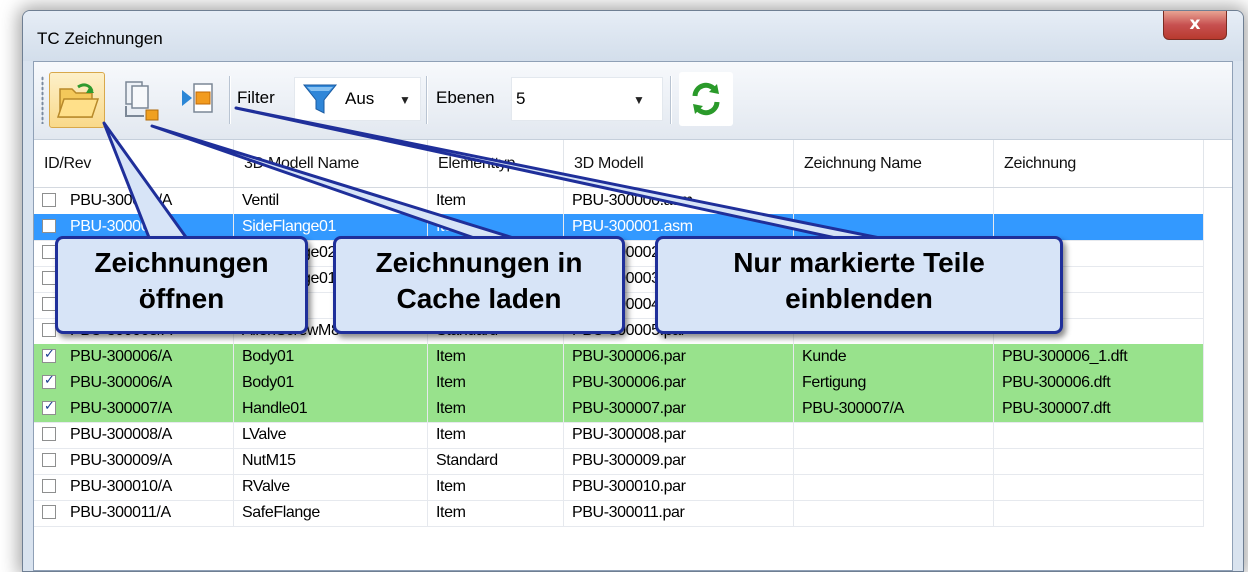 Image resolution: width=1248 pixels, height=572 pixels. Describe the element at coordinates (1099, 409) in the screenshot. I see `table-cell: PBU-300007.dft` at that location.